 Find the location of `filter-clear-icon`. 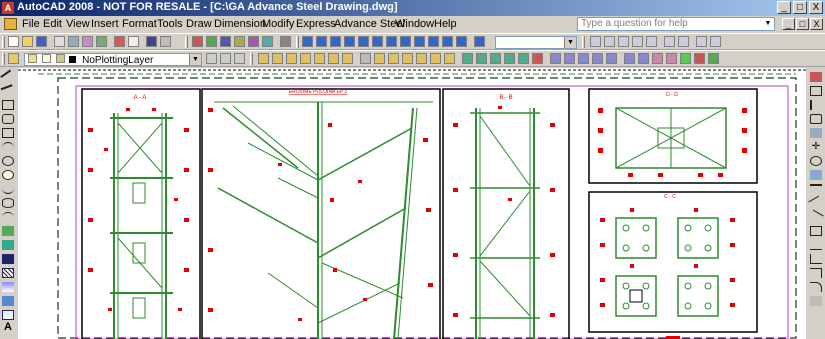

filter-clear-icon is located at coordinates (537, 58).